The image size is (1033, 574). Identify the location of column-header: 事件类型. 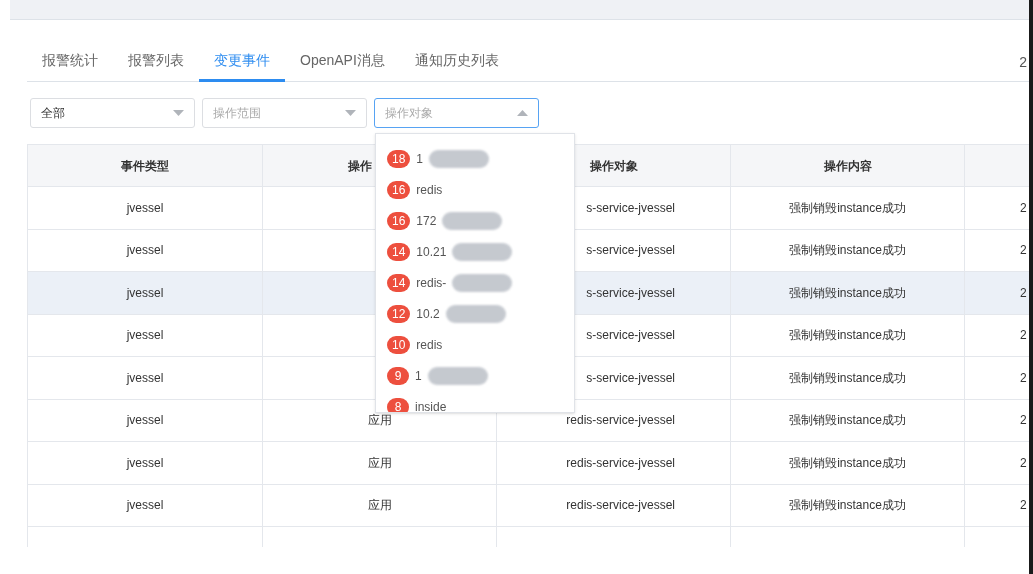
(145, 165).